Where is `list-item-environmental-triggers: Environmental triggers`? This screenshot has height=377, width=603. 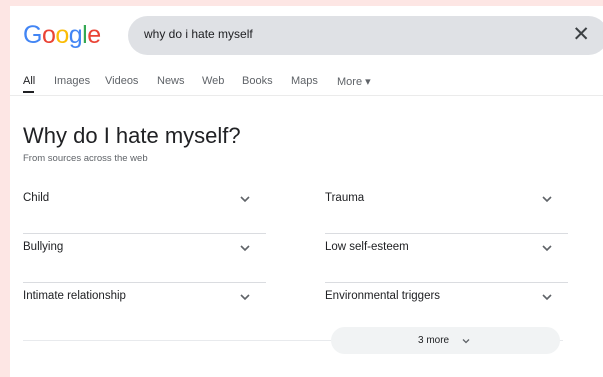 list-item-environmental-triggers: Environmental triggers is located at coordinates (446, 309).